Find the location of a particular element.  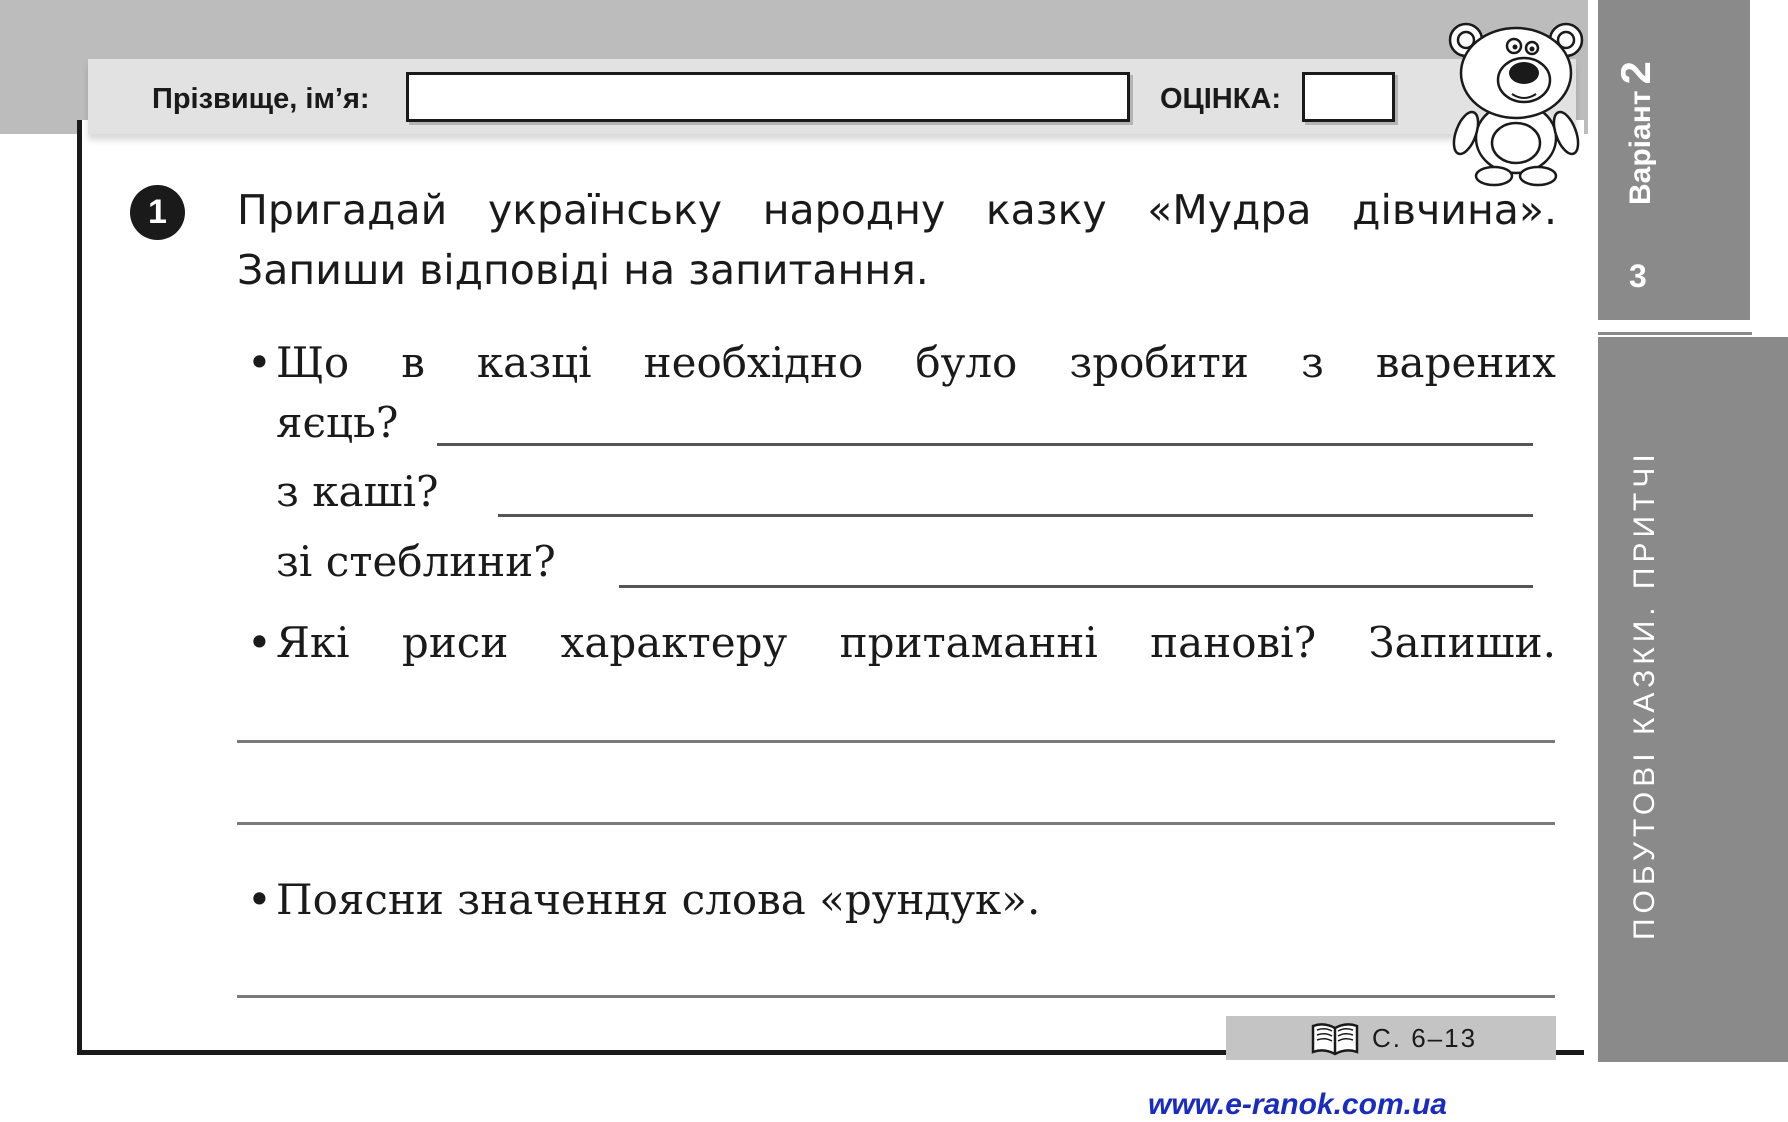

page-reference: С. 6–13 is located at coordinates (1391, 1038).